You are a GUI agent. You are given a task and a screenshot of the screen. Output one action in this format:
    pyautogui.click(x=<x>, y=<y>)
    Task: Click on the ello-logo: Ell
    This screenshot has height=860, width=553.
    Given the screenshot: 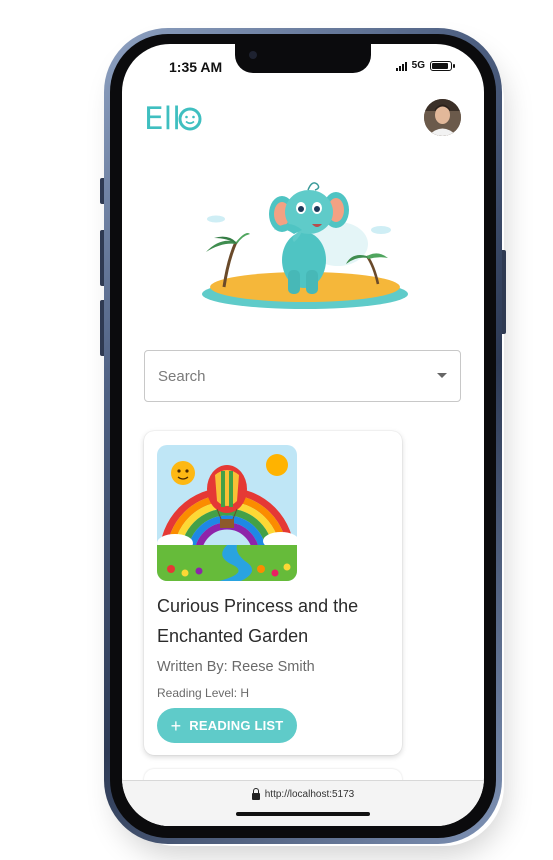 What is the action you would take?
    pyautogui.click(x=174, y=119)
    